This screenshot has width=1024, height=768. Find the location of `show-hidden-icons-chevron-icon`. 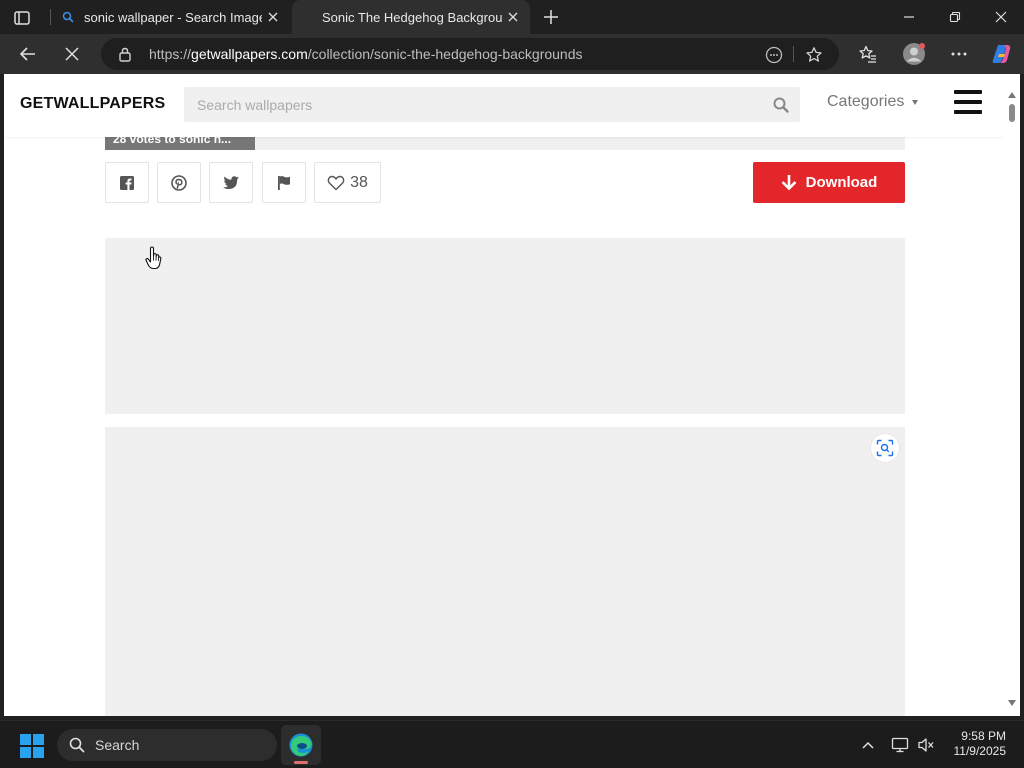

show-hidden-icons-chevron-icon is located at coordinates (868, 745).